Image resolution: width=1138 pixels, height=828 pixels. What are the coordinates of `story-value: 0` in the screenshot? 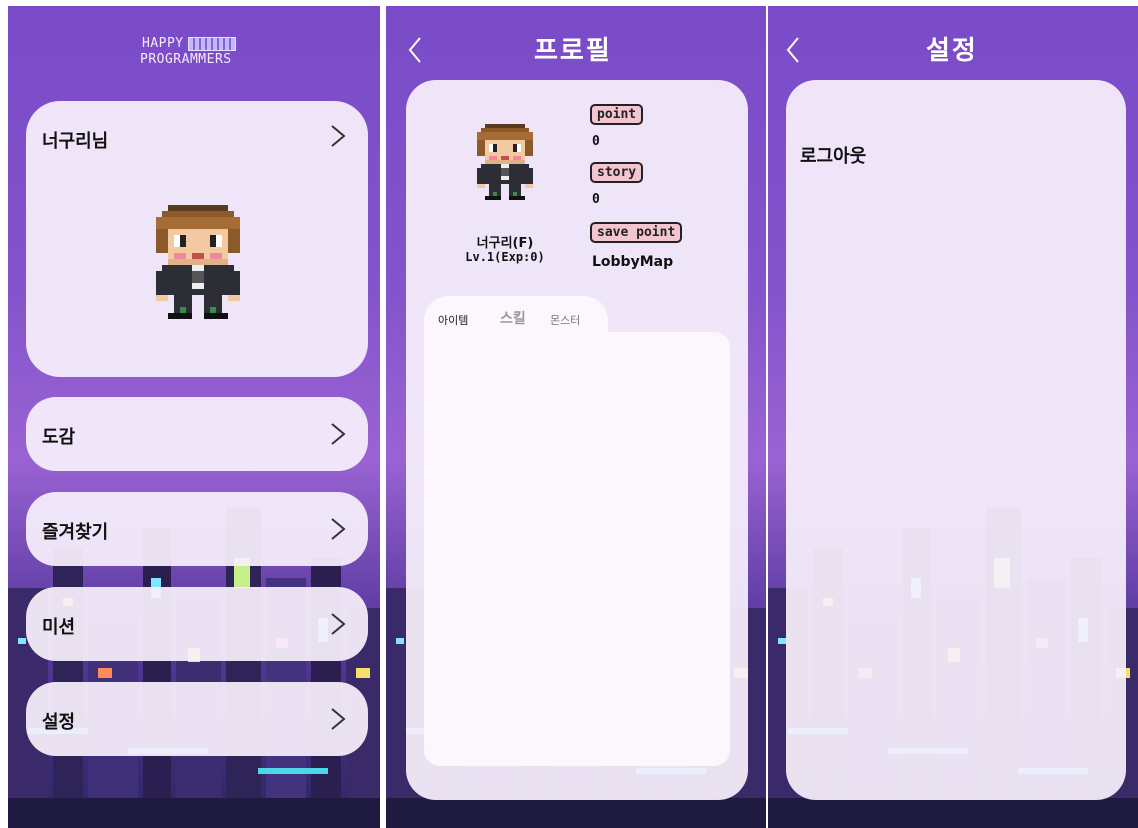 It's located at (596, 199).